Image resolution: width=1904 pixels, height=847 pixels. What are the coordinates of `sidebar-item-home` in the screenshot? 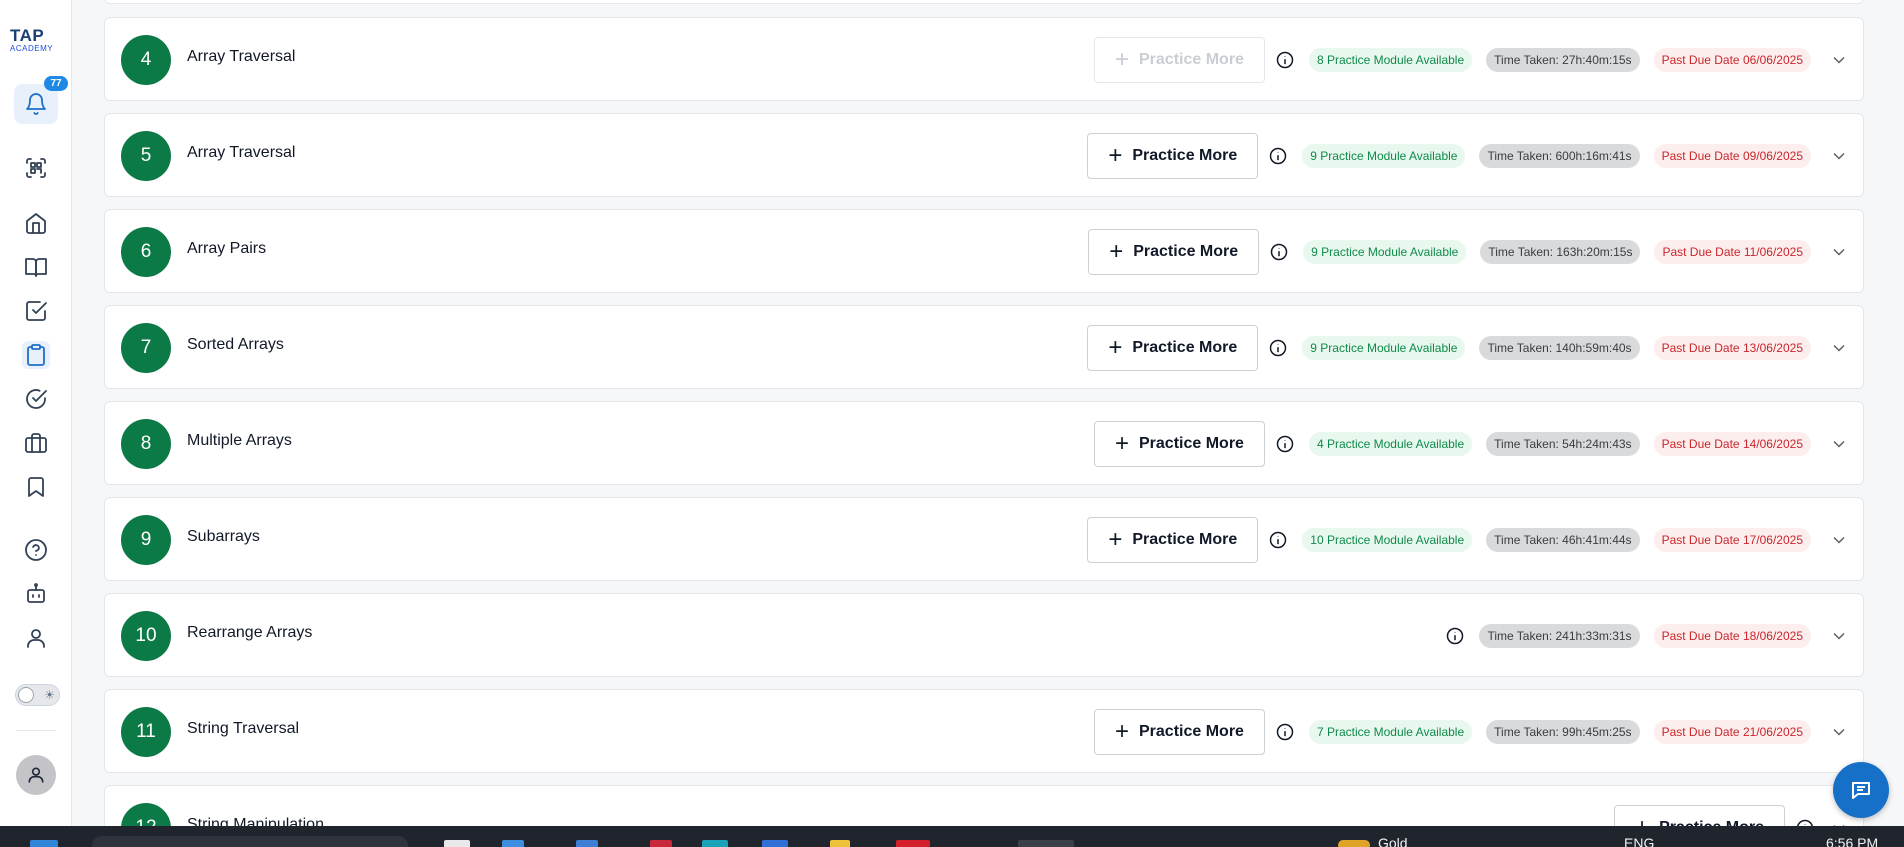 It's located at (36, 223).